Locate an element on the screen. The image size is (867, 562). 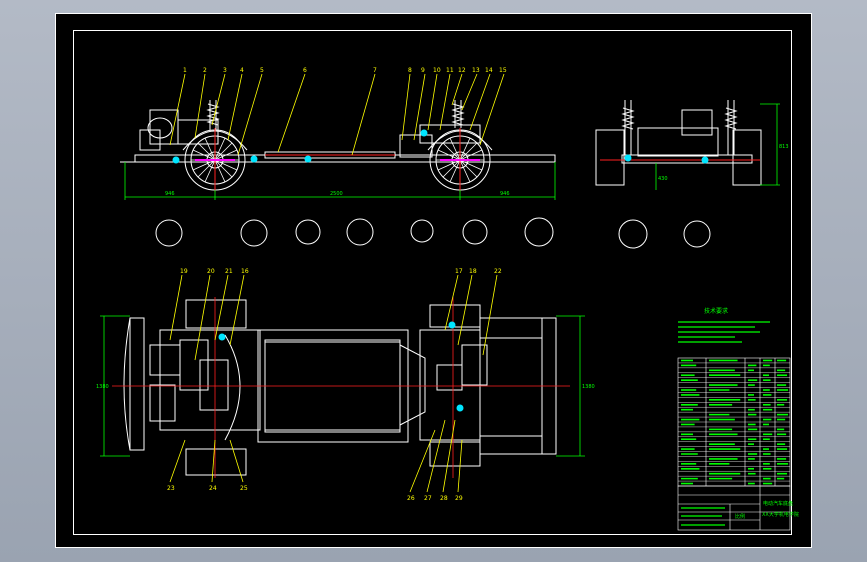
callout-label: 27 is located at coordinates (428, 498).